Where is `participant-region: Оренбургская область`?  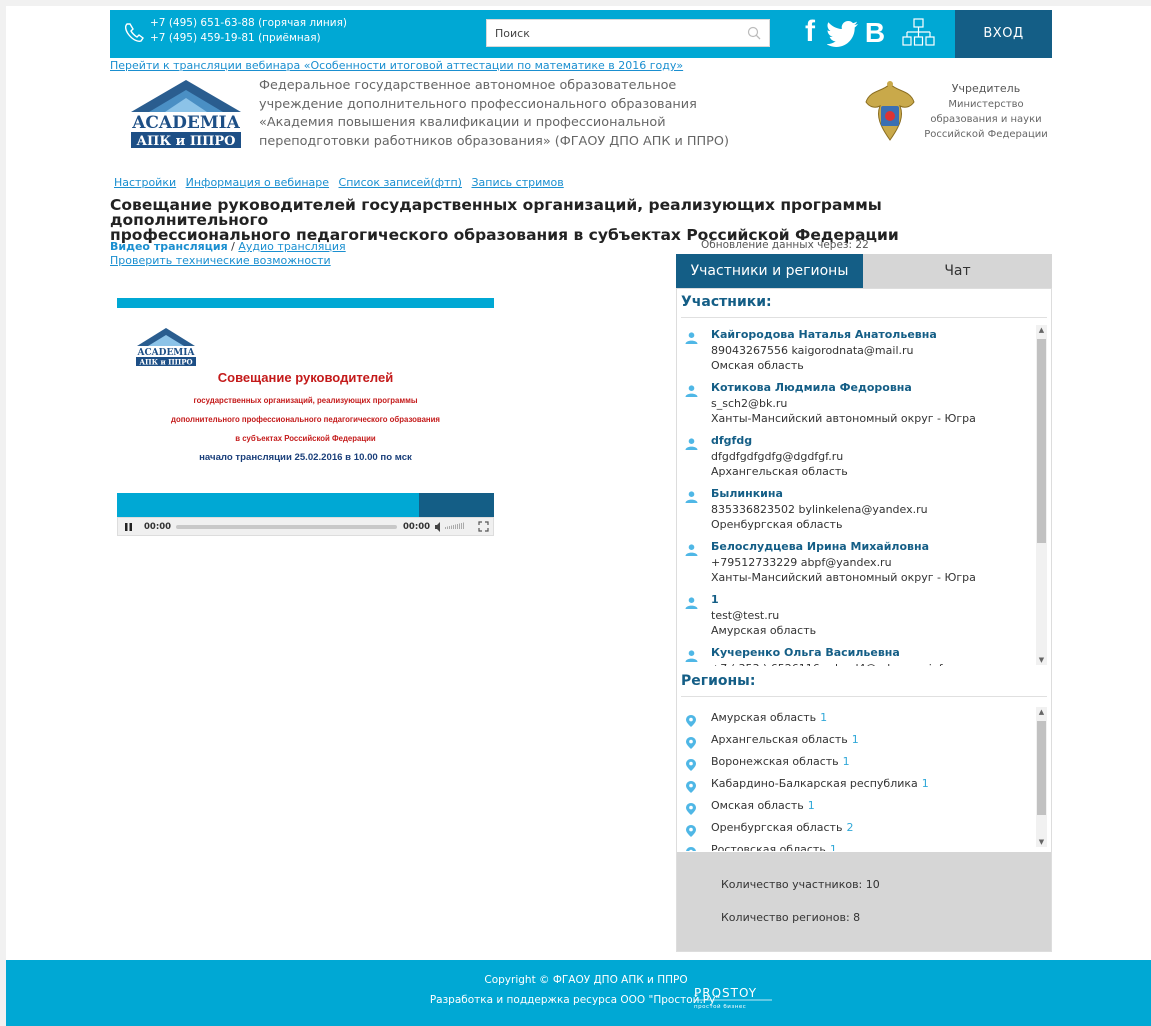 participant-region: Оренбургская область is located at coordinates (777, 524).